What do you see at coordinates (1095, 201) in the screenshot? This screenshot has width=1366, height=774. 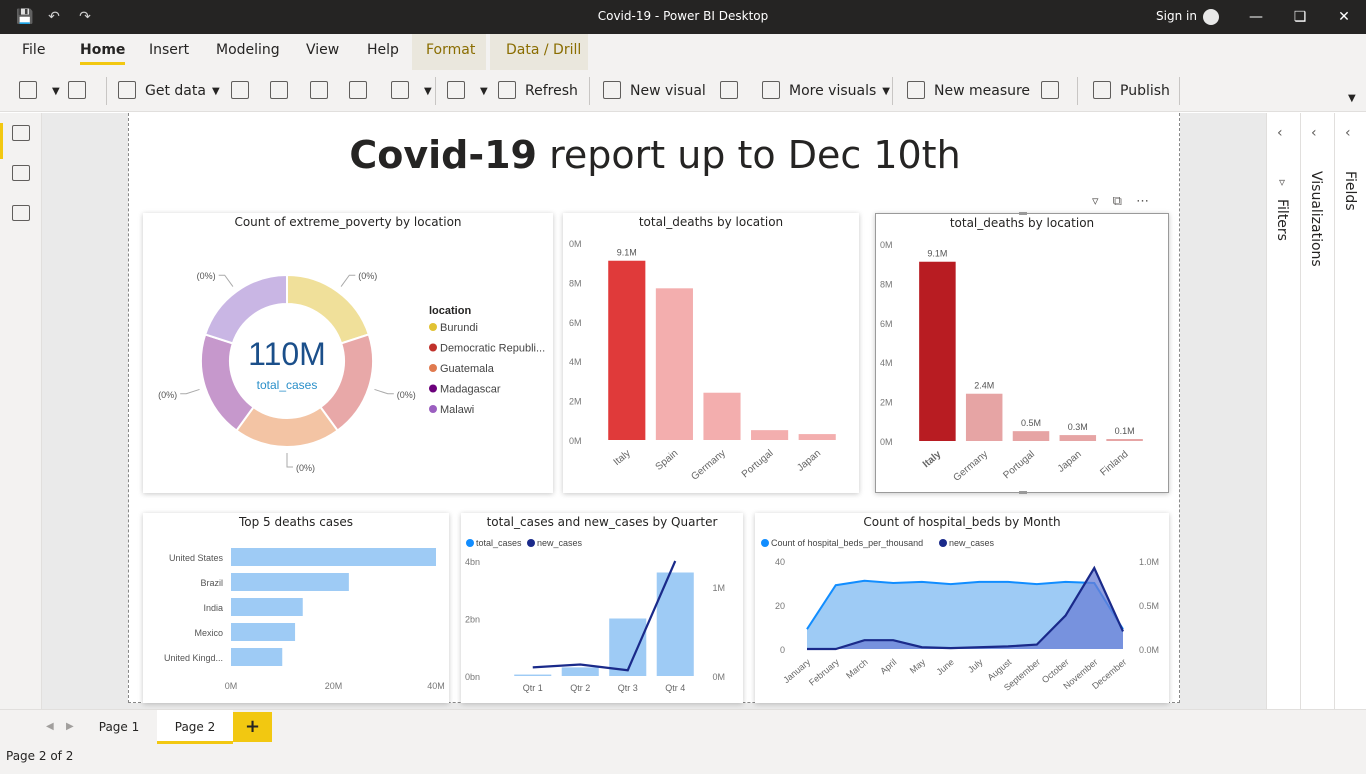 I see `filter-icon: ▿` at bounding box center [1095, 201].